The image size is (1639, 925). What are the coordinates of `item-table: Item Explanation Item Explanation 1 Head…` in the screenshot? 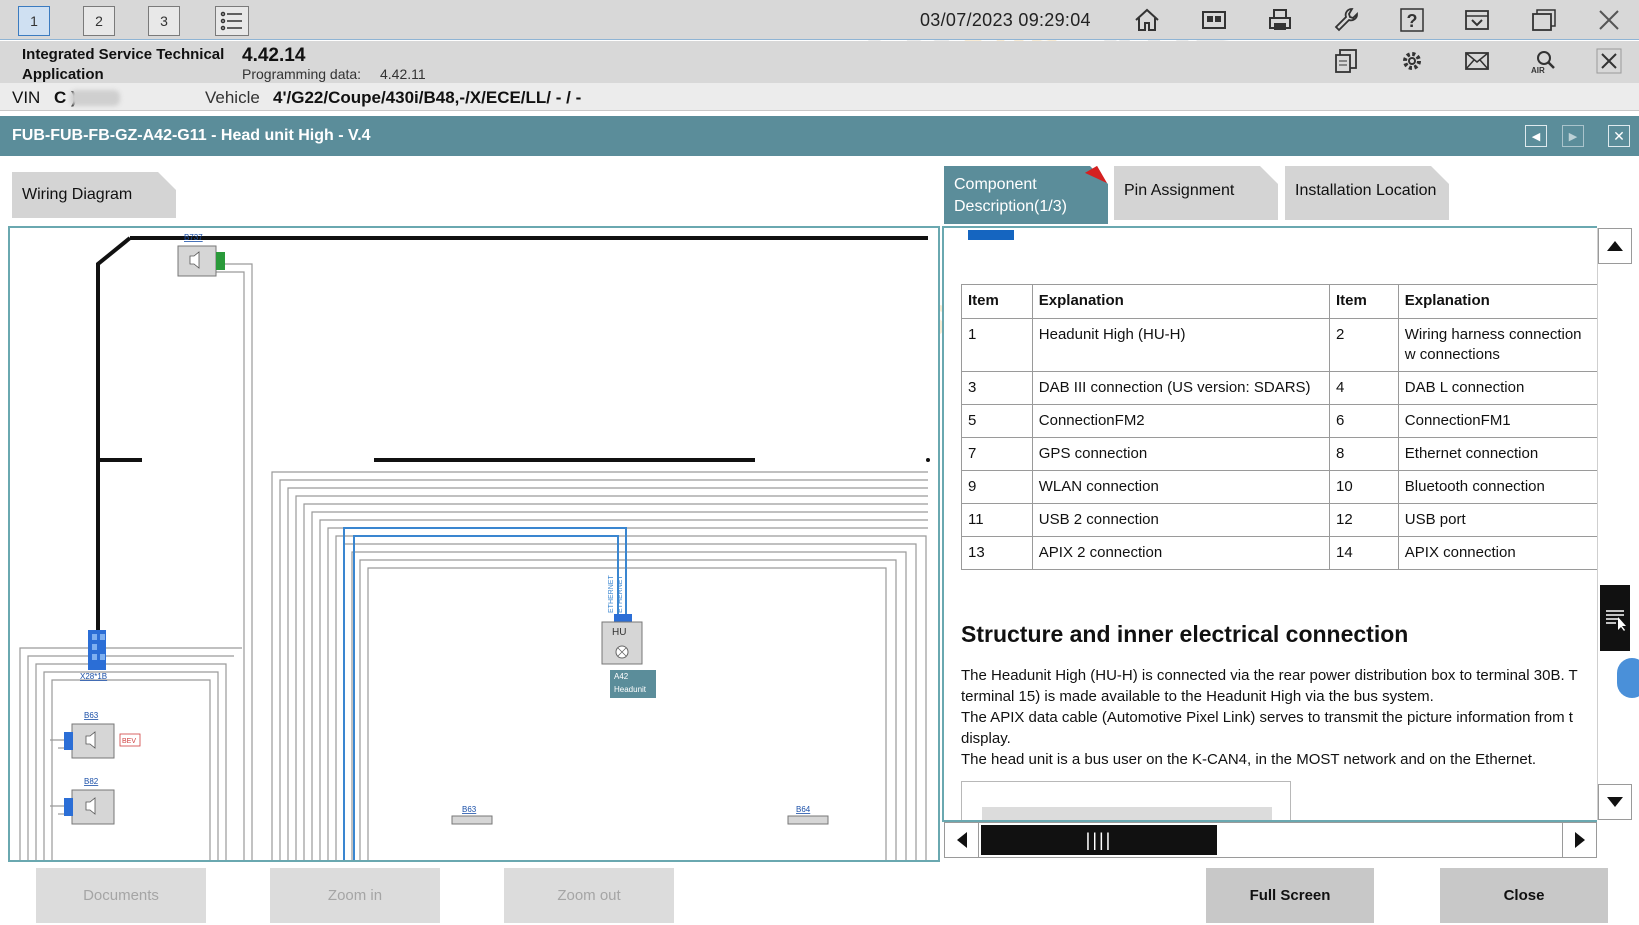 It's located at (1279, 427).